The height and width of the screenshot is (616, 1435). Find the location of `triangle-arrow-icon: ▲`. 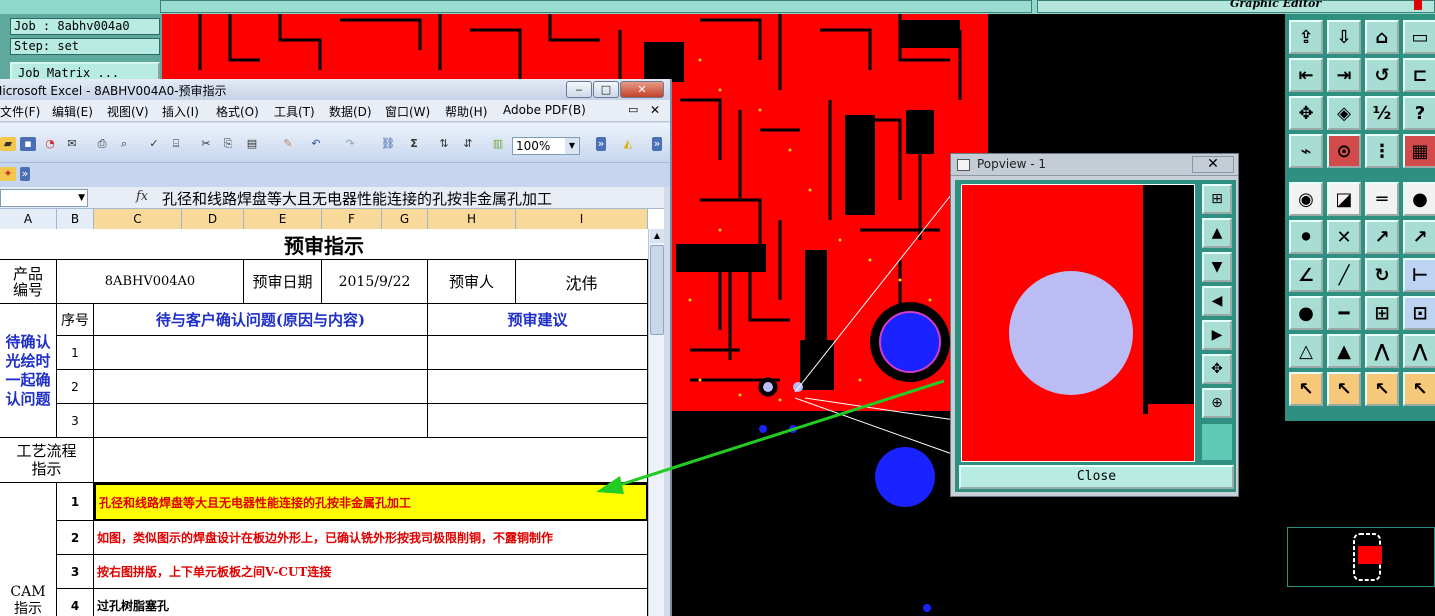

triangle-arrow-icon: ▲ is located at coordinates (1344, 351).